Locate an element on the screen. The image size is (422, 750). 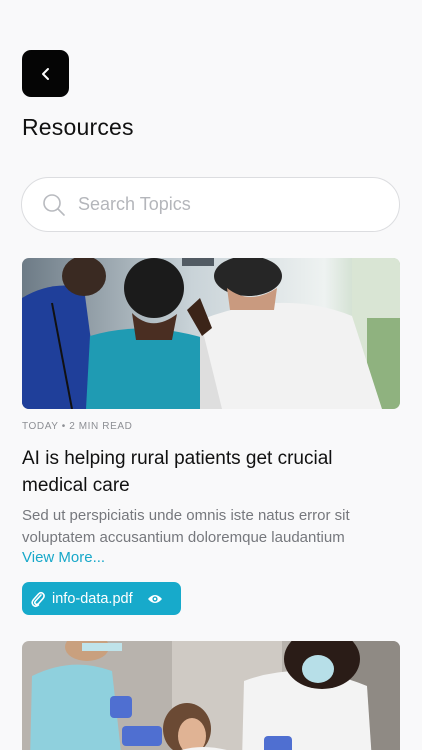
eye-icon is located at coordinates (155, 599).